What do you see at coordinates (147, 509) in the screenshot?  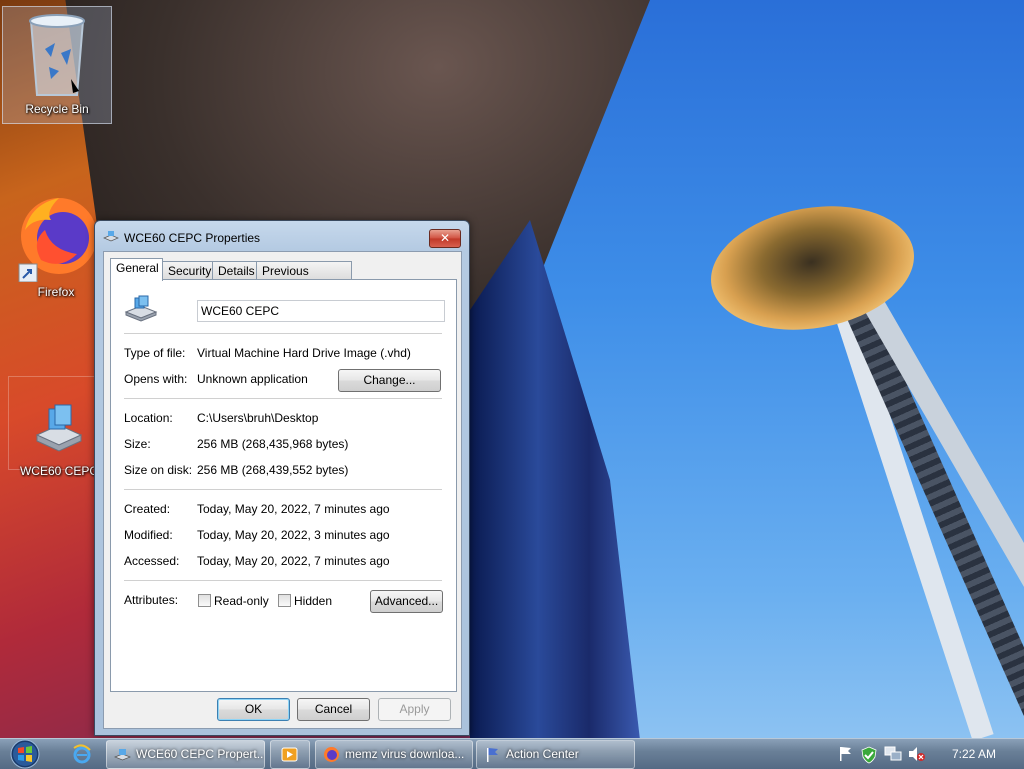 I see `created-label: Created:` at bounding box center [147, 509].